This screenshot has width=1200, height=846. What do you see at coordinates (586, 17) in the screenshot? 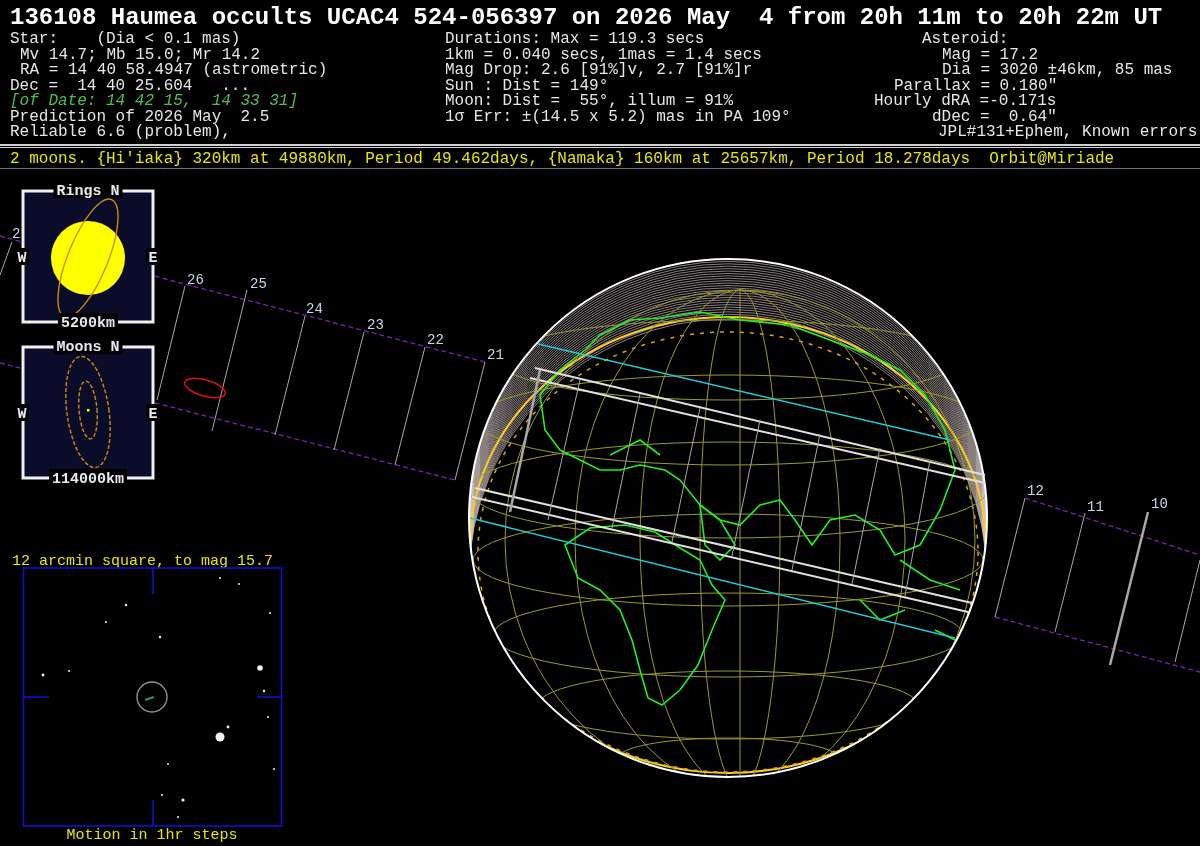
I see `event-title: 136108 Haumea occults UCAC4 524-056397 on 2026 May 4 from 20h 11m to 20h 22m UT` at bounding box center [586, 17].